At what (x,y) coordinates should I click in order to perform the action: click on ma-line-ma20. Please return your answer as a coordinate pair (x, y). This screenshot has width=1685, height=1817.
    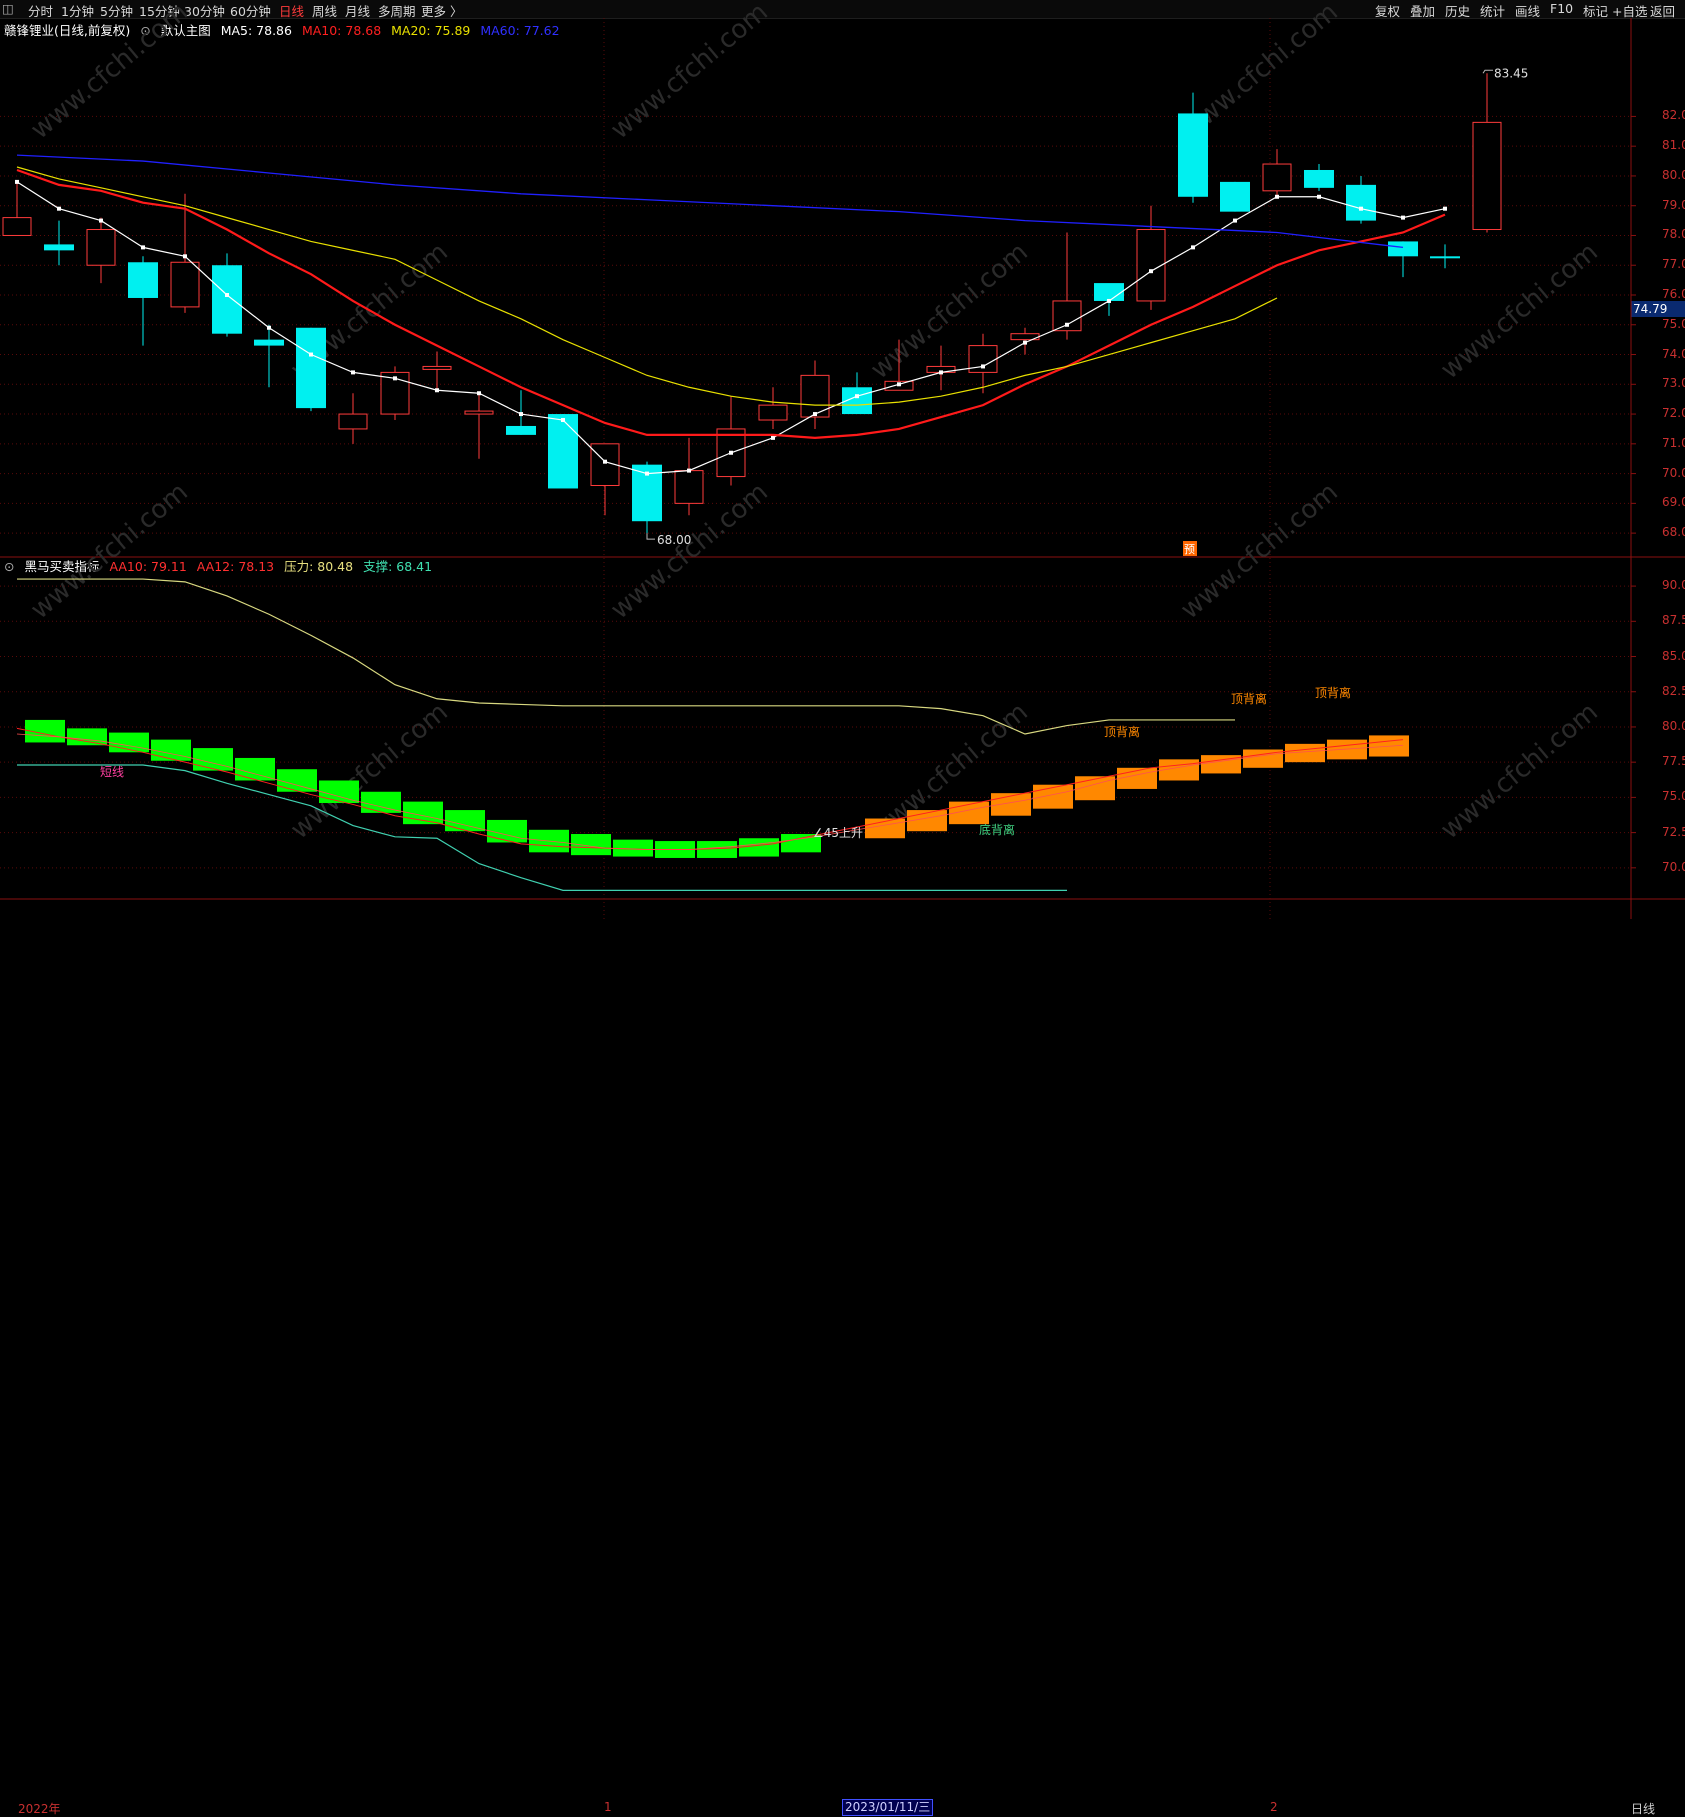
    Looking at the image, I should click on (647, 286).